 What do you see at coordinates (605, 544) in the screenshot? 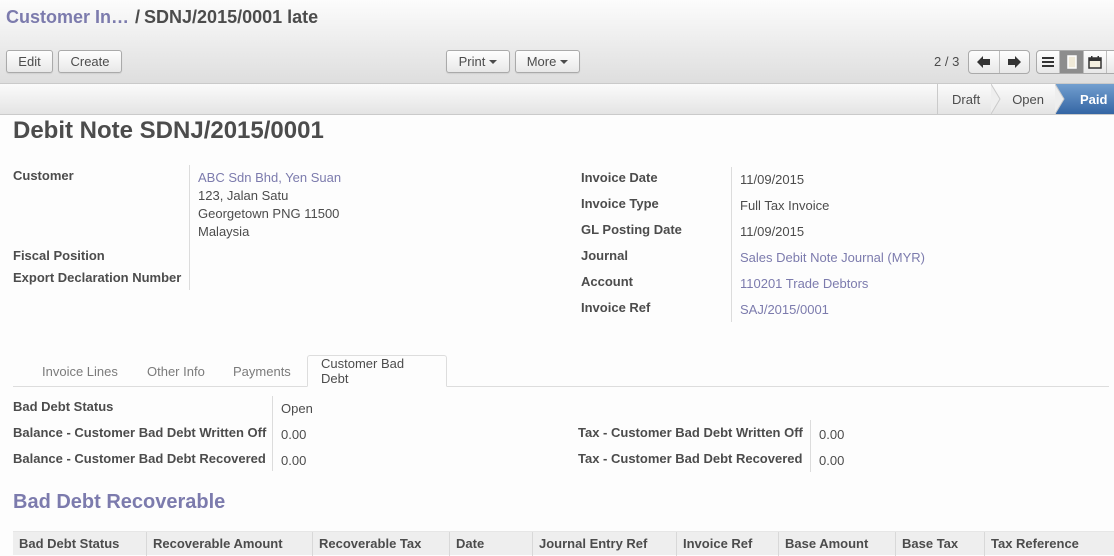
I see `column-header: Journal Entry Ref` at bounding box center [605, 544].